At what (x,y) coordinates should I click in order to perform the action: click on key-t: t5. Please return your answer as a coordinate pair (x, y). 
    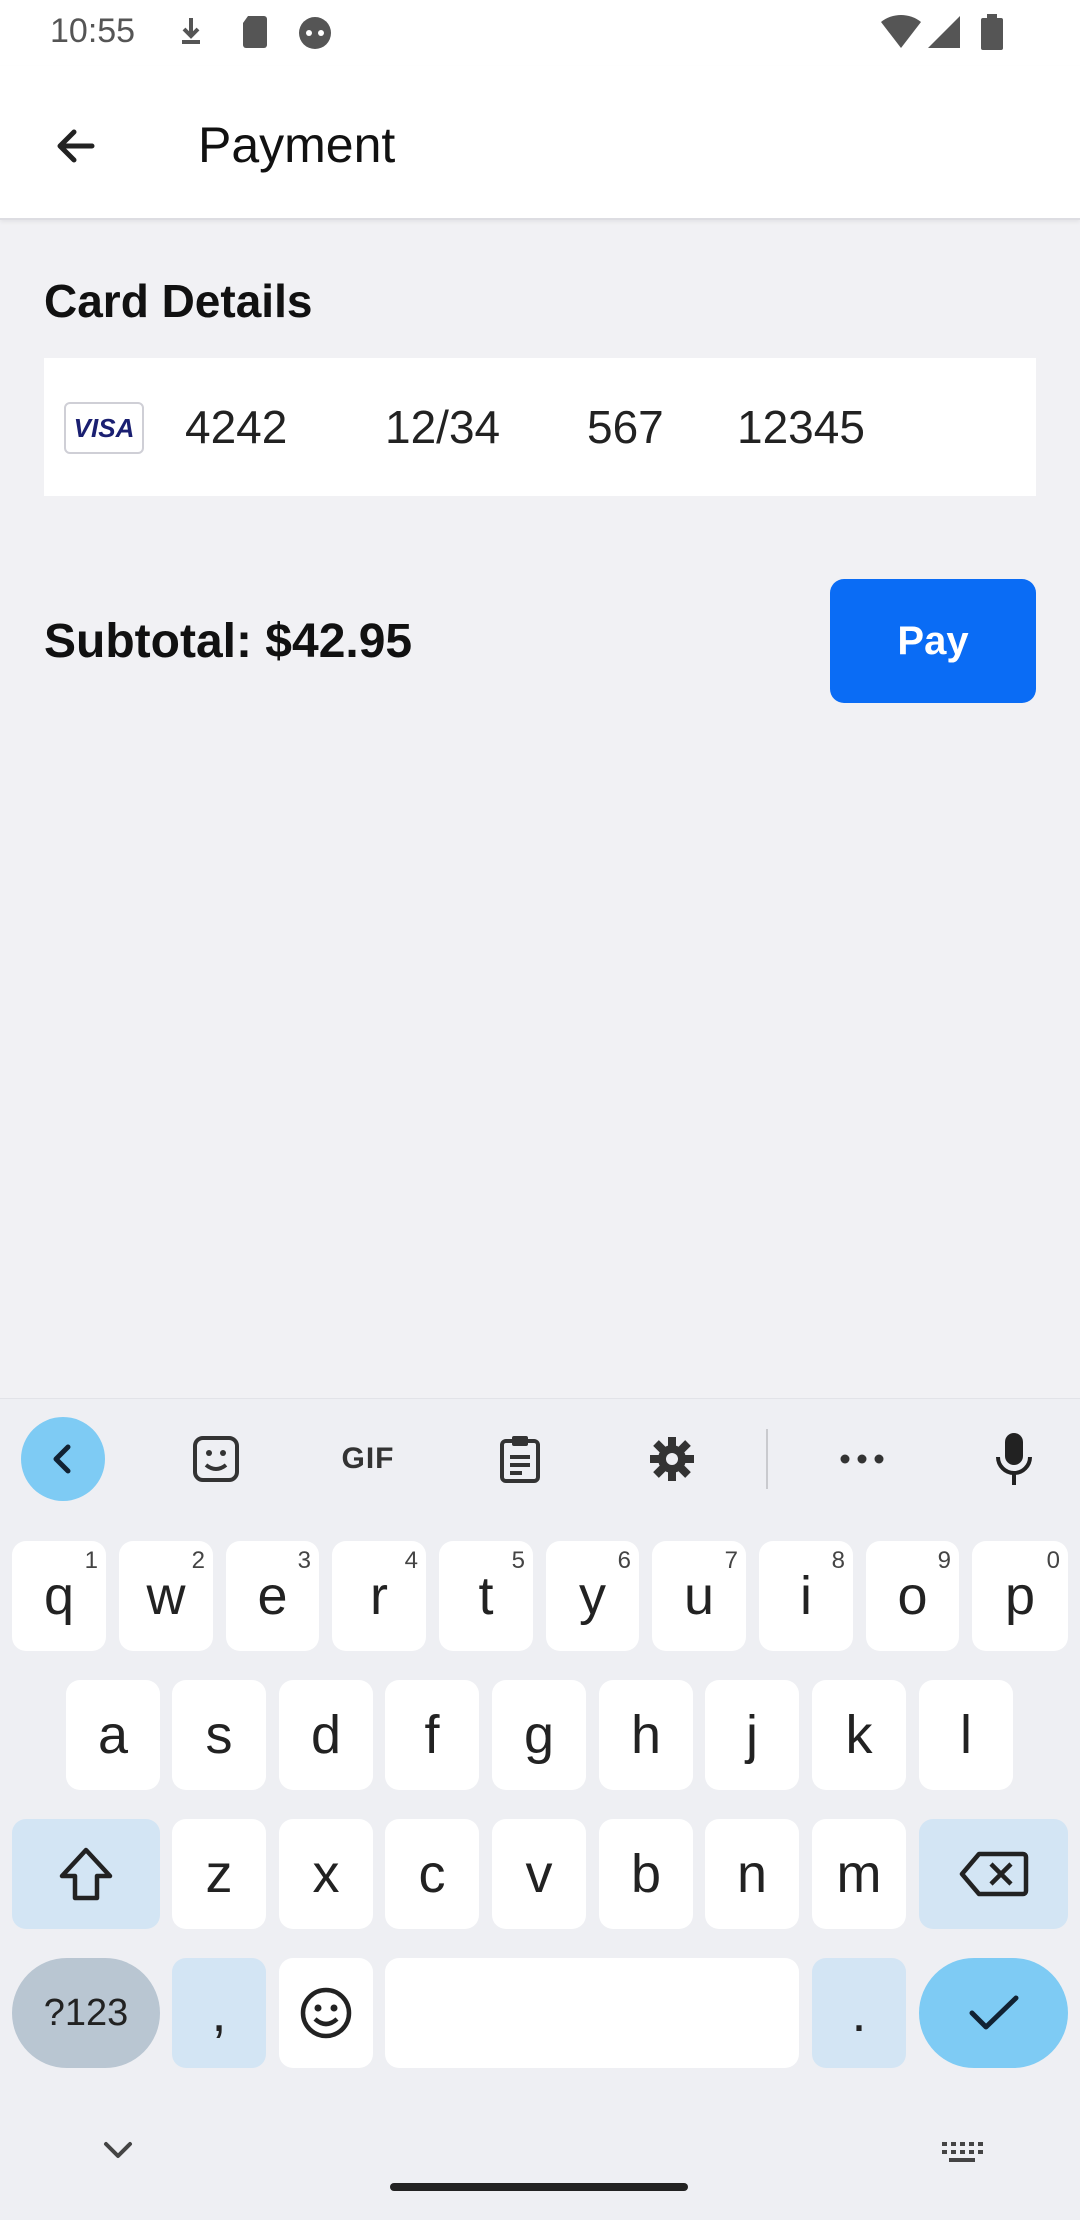
    Looking at the image, I should click on (486, 1596).